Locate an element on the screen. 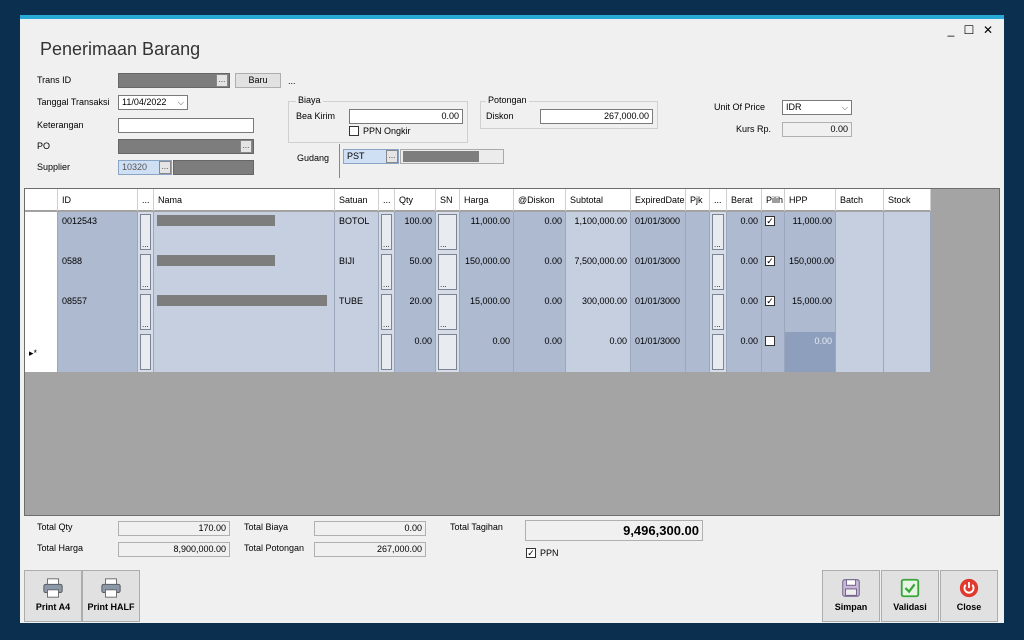 The width and height of the screenshot is (1024, 640). diskon-input: 267,000.00 is located at coordinates (596, 116).